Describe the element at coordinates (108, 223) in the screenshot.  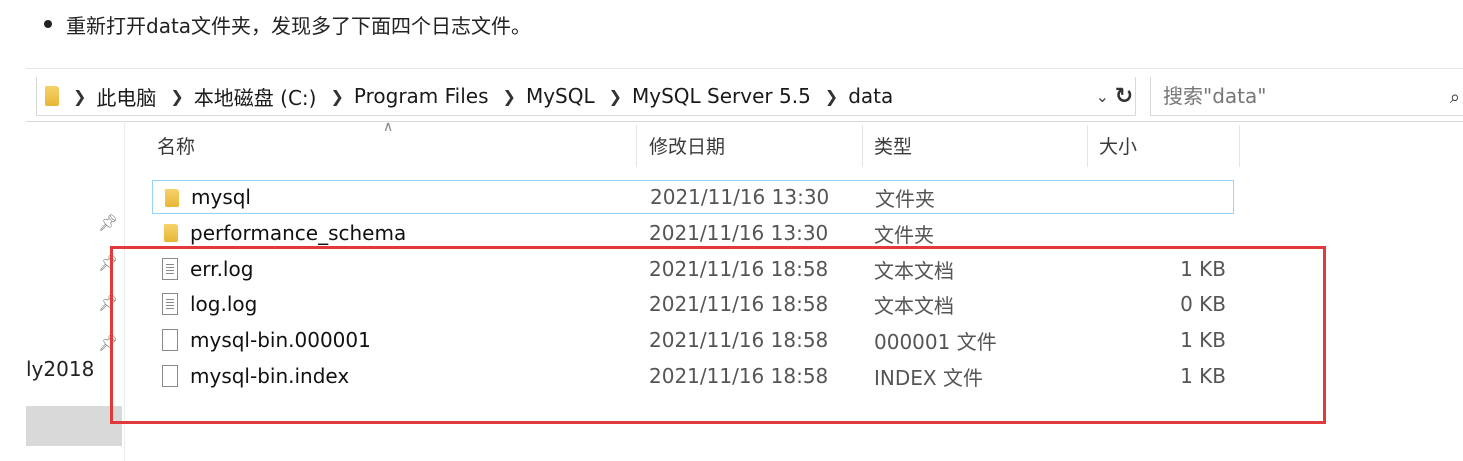
I see `pin-icon: 📌︎` at that location.